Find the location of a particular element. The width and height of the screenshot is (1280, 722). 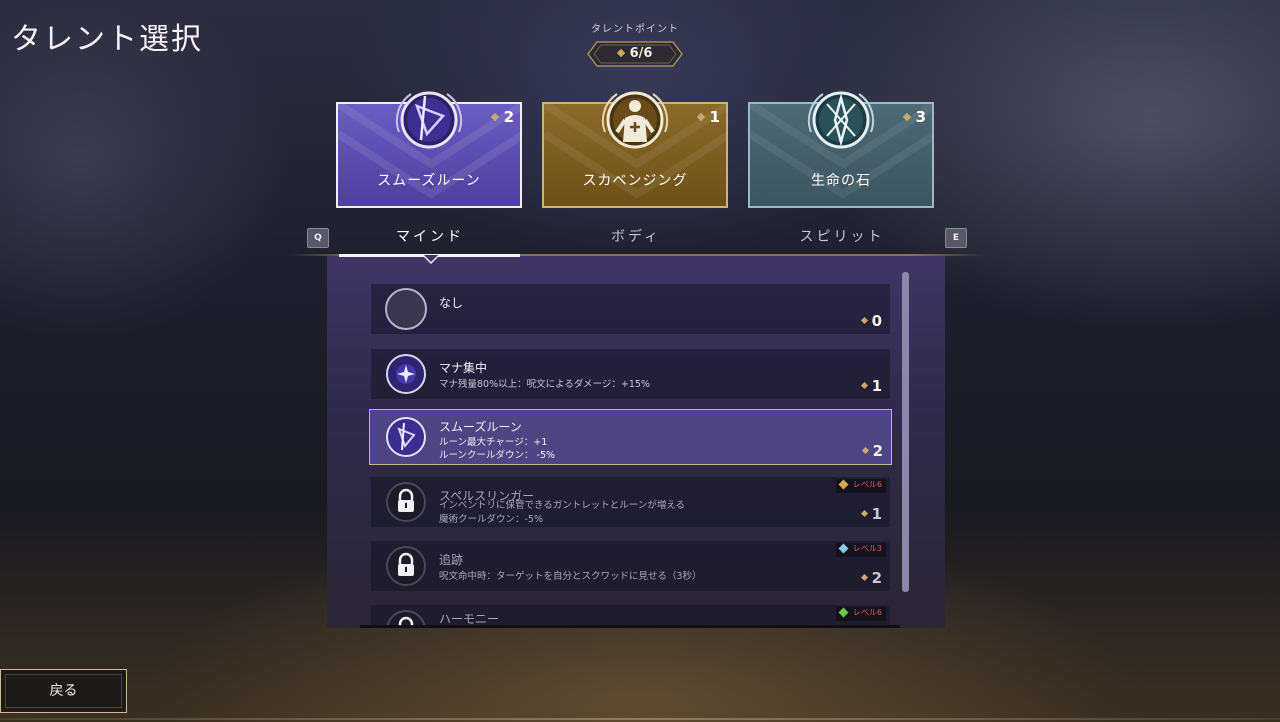

level-requirement-badge: レベル3 is located at coordinates (860, 550).